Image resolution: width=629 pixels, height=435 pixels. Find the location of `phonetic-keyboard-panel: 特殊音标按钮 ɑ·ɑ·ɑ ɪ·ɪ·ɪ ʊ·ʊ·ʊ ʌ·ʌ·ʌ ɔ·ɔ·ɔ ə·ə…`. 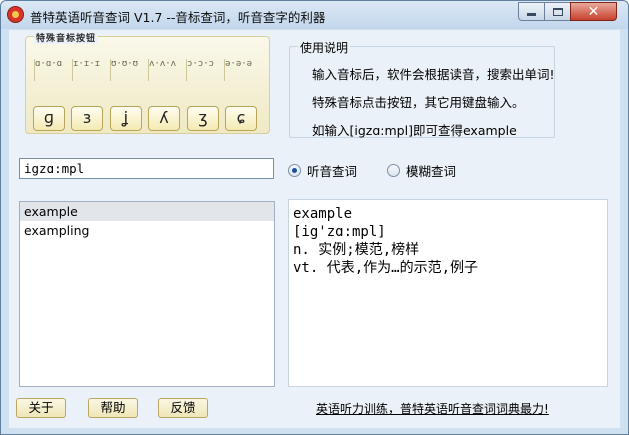

phonetic-keyboard-panel: 特殊音标按钮 ɑ·ɑ·ɑ ɪ·ɪ·ɪ ʊ·ʊ·ʊ ʌ·ʌ·ʌ ɔ·ɔ·ɔ ə·ə… is located at coordinates (147, 82).